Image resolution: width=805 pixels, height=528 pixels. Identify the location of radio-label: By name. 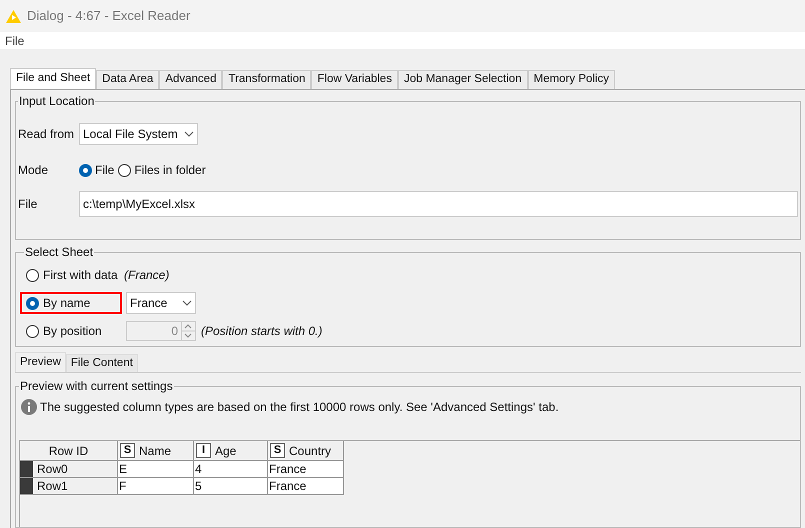
(66, 303).